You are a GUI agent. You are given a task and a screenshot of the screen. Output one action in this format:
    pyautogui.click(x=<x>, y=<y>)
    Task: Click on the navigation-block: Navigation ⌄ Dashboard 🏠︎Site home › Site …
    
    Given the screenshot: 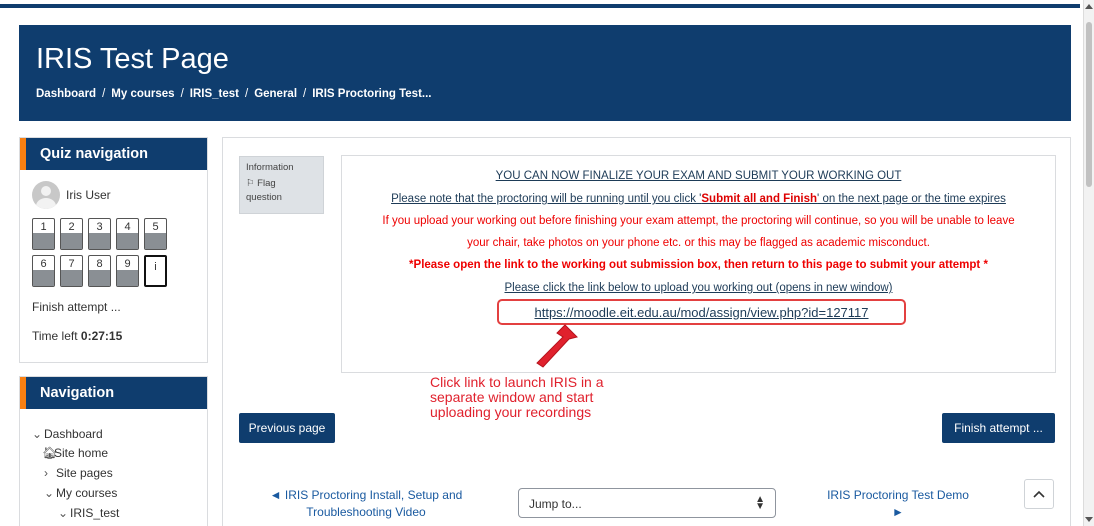 What is the action you would take?
    pyautogui.click(x=113, y=451)
    